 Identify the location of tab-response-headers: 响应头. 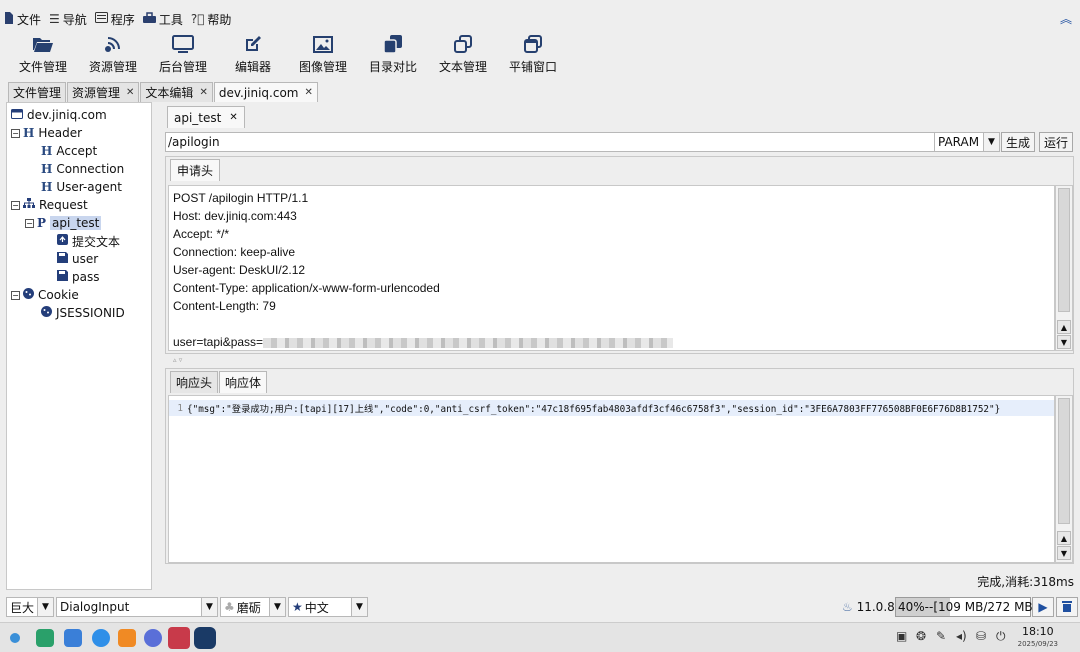
(194, 382).